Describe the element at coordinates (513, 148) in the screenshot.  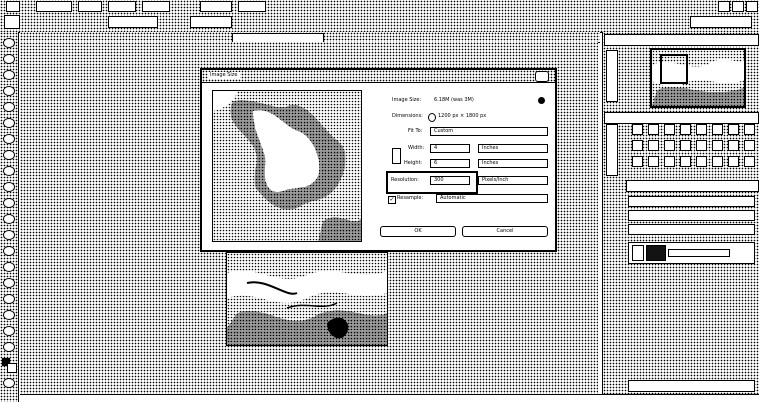
I see `width-unit-select: Inches` at that location.